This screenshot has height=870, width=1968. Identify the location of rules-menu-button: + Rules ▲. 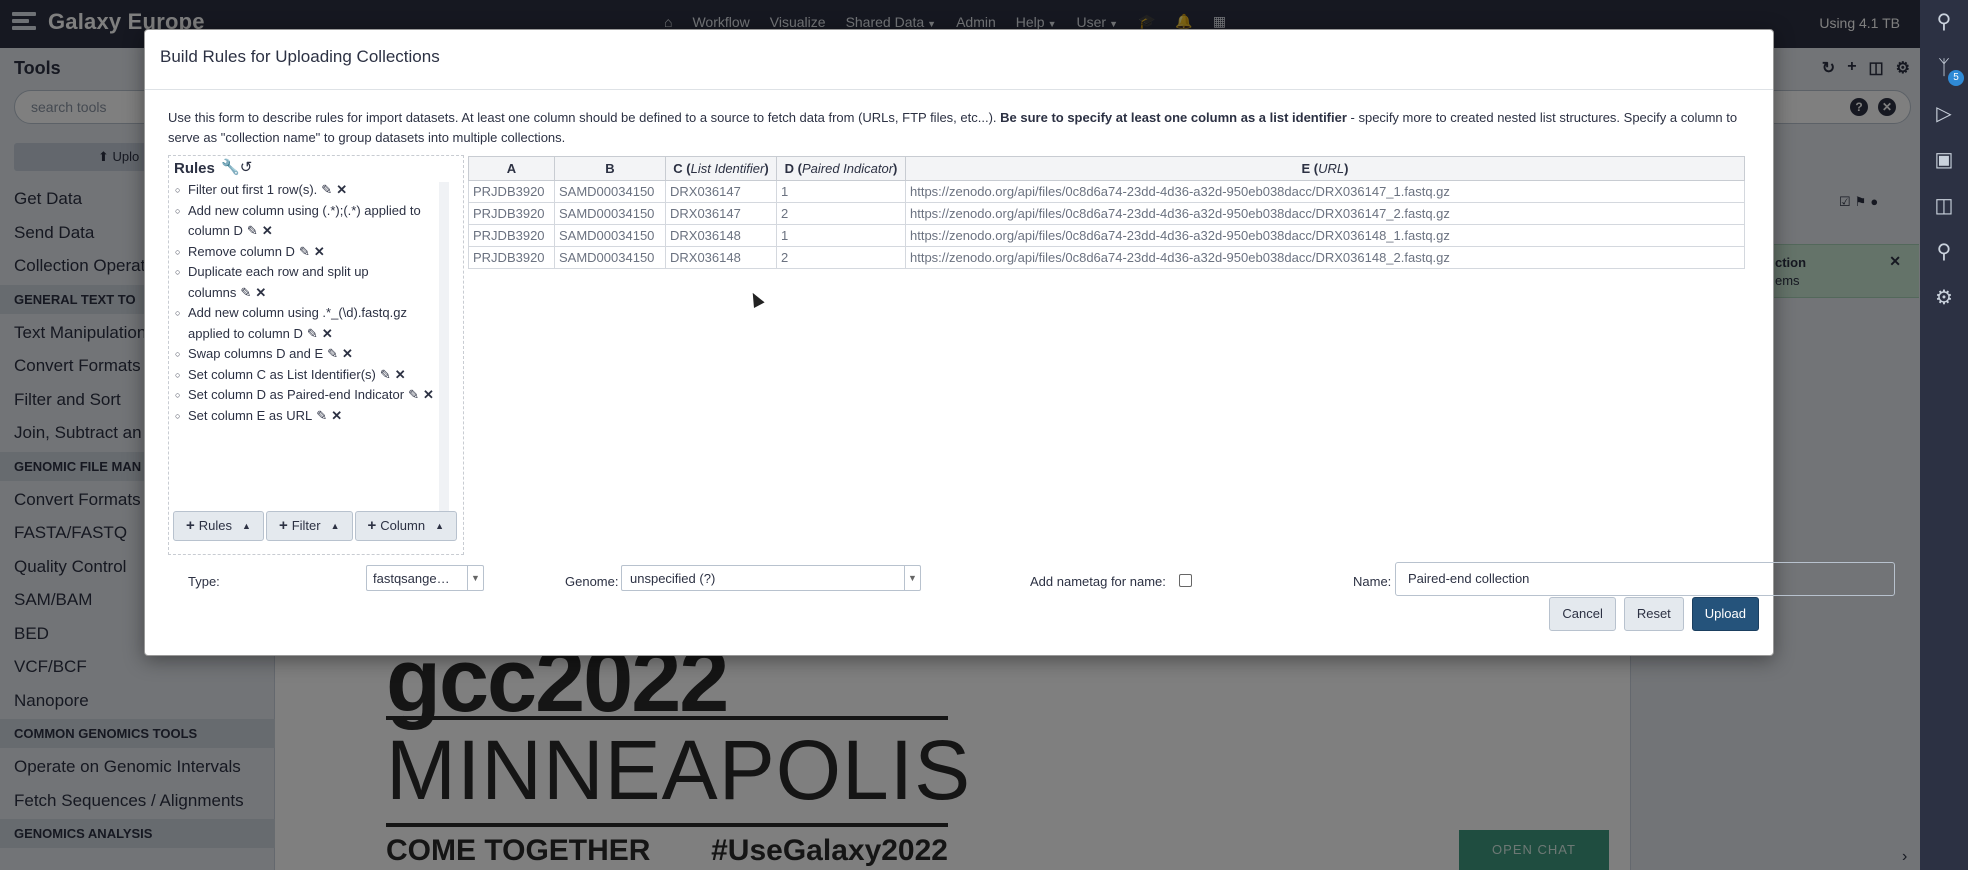
(218, 526).